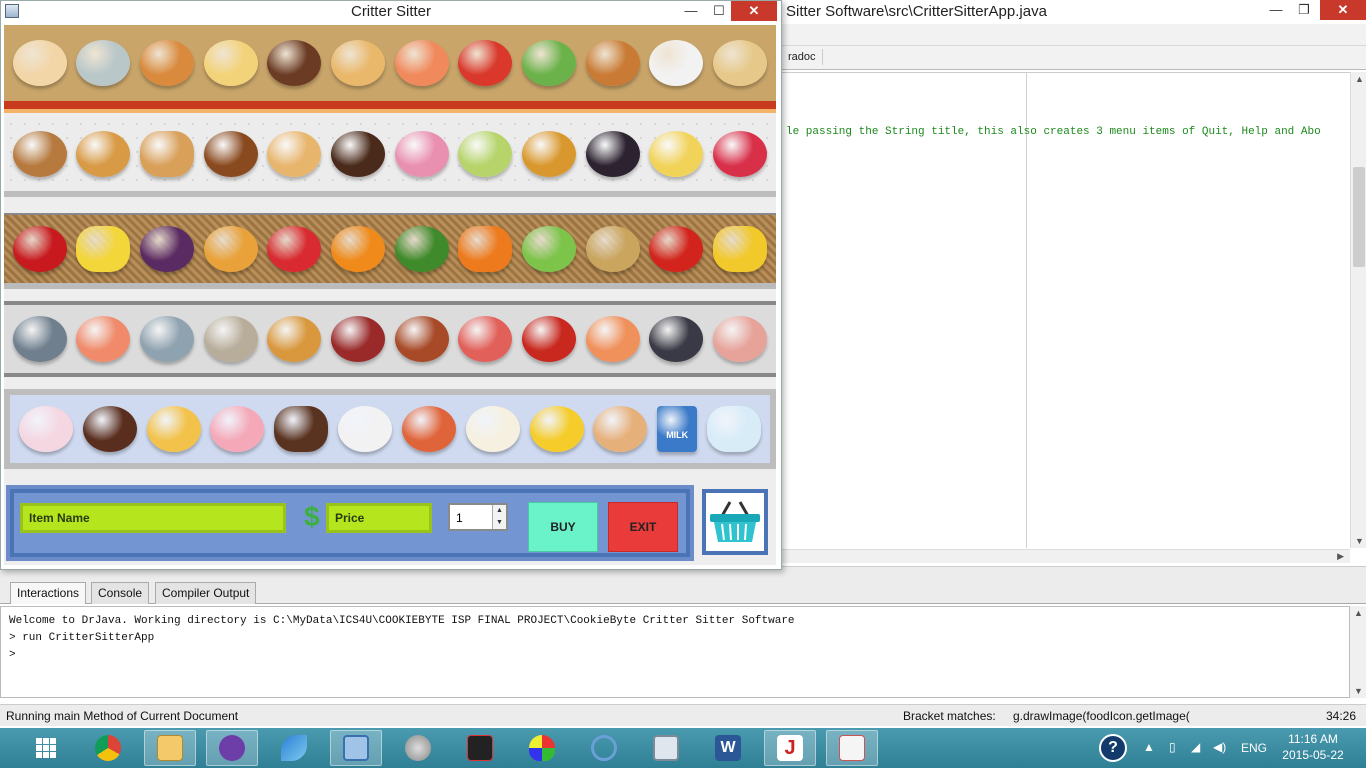  Describe the element at coordinates (1172, 747) in the screenshot. I see `battery-icon: ▯` at that location.